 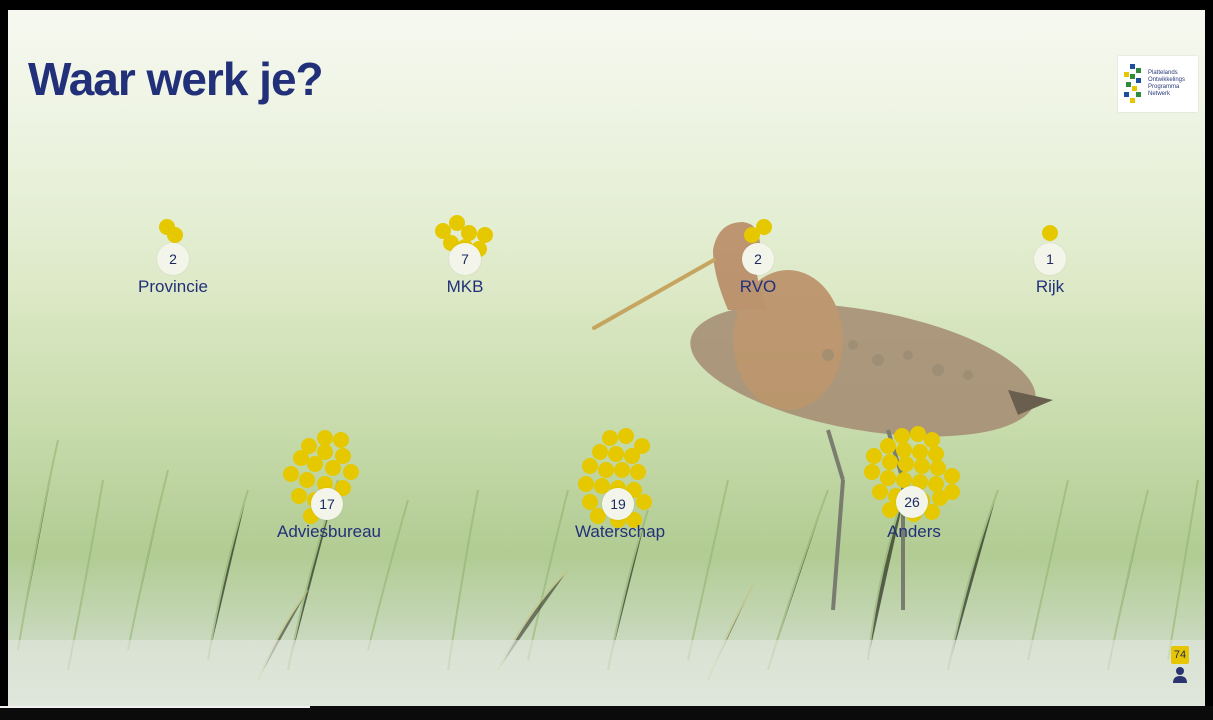 I want to click on group-rvo: 2 RVO, so click(x=758, y=285).